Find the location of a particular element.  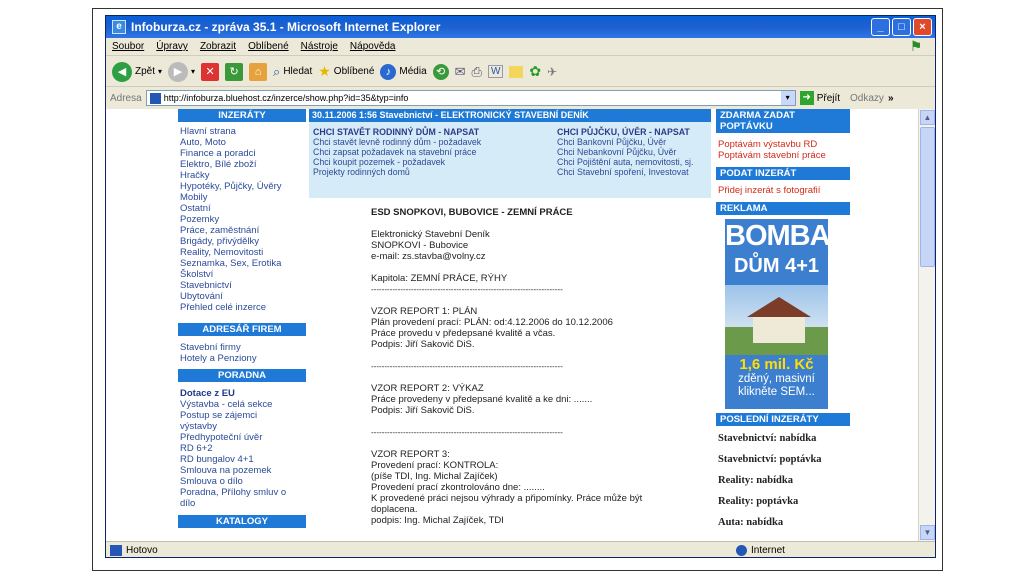

scroll-down-icon: ▼ is located at coordinates (927, 532).